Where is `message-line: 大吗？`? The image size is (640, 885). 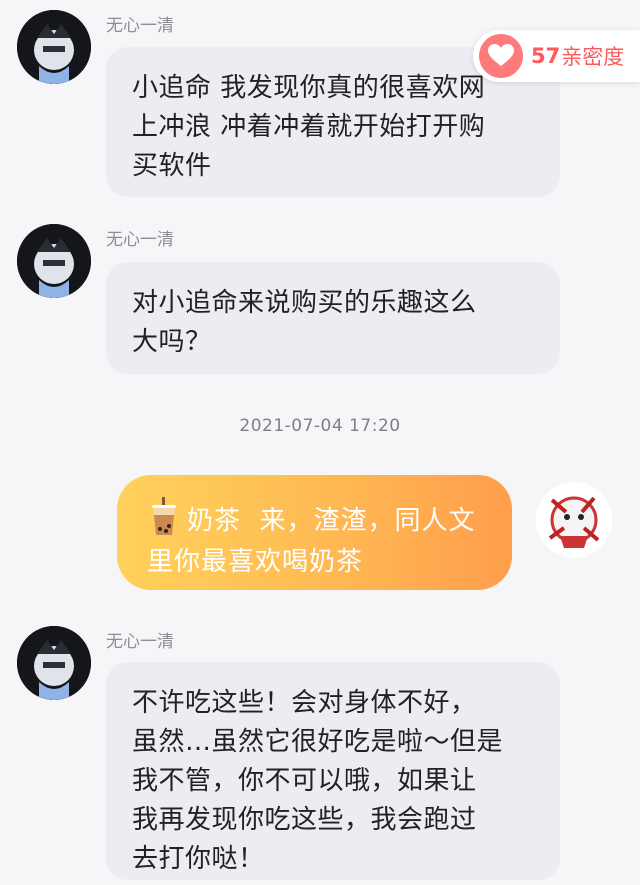
message-line: 大吗？ is located at coordinates (172, 342).